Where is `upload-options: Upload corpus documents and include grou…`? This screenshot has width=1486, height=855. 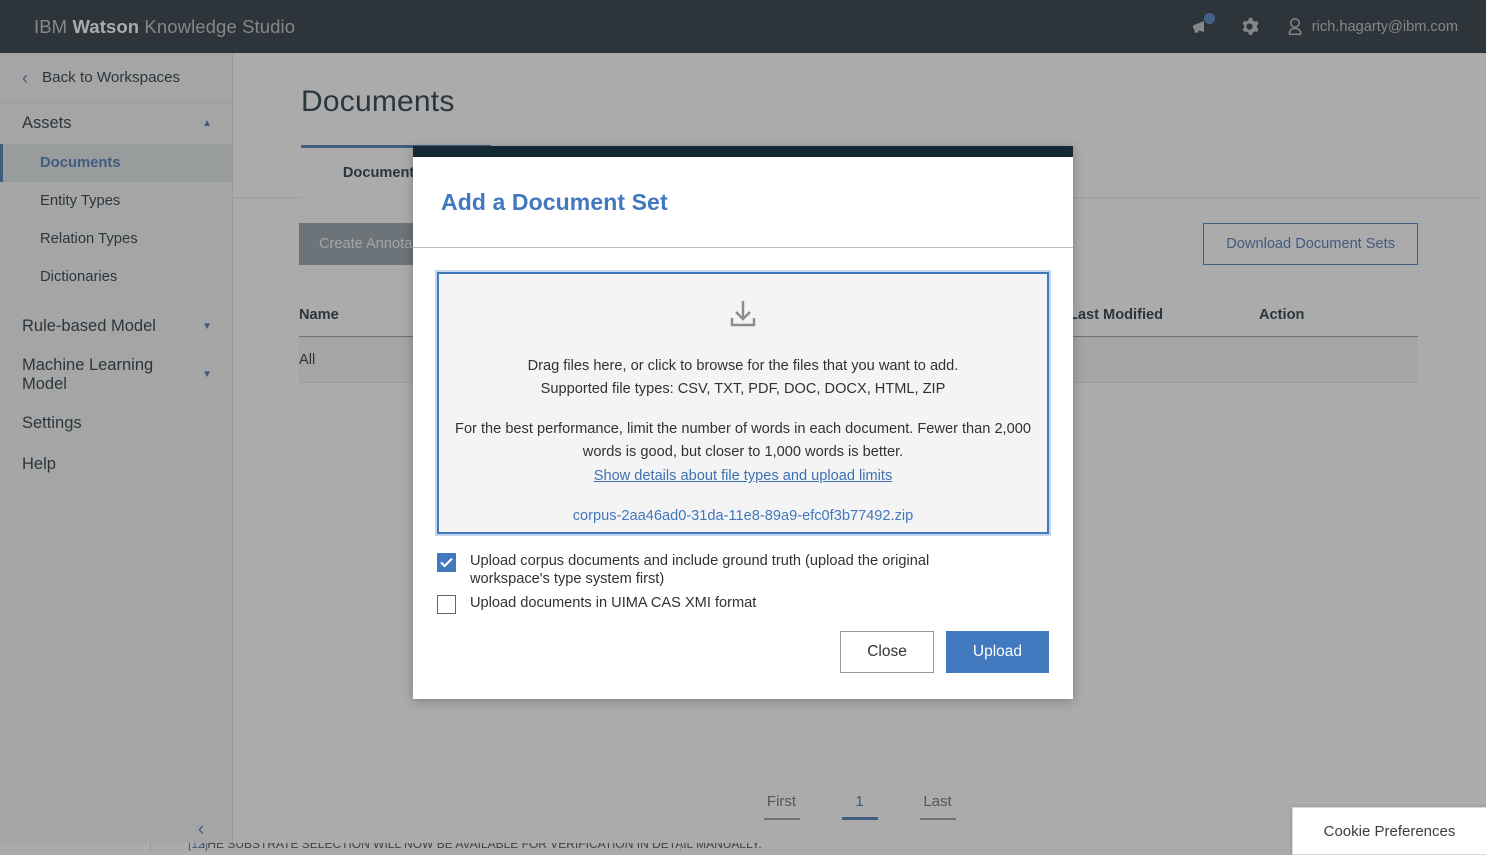 upload-options: Upload corpus documents and include grou… is located at coordinates (743, 586).